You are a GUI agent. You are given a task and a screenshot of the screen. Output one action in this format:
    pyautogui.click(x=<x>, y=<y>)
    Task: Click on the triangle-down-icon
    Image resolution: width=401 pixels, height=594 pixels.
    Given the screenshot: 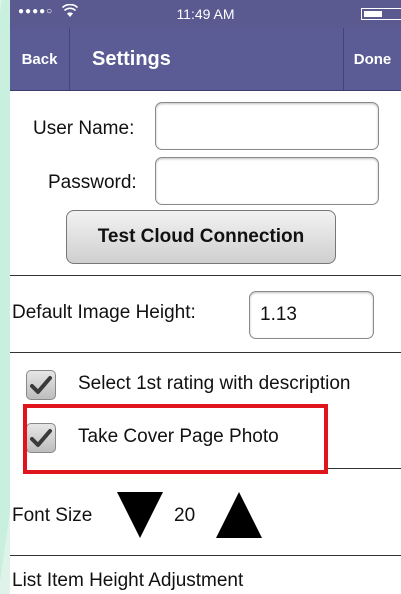 What is the action you would take?
    pyautogui.click(x=140, y=515)
    